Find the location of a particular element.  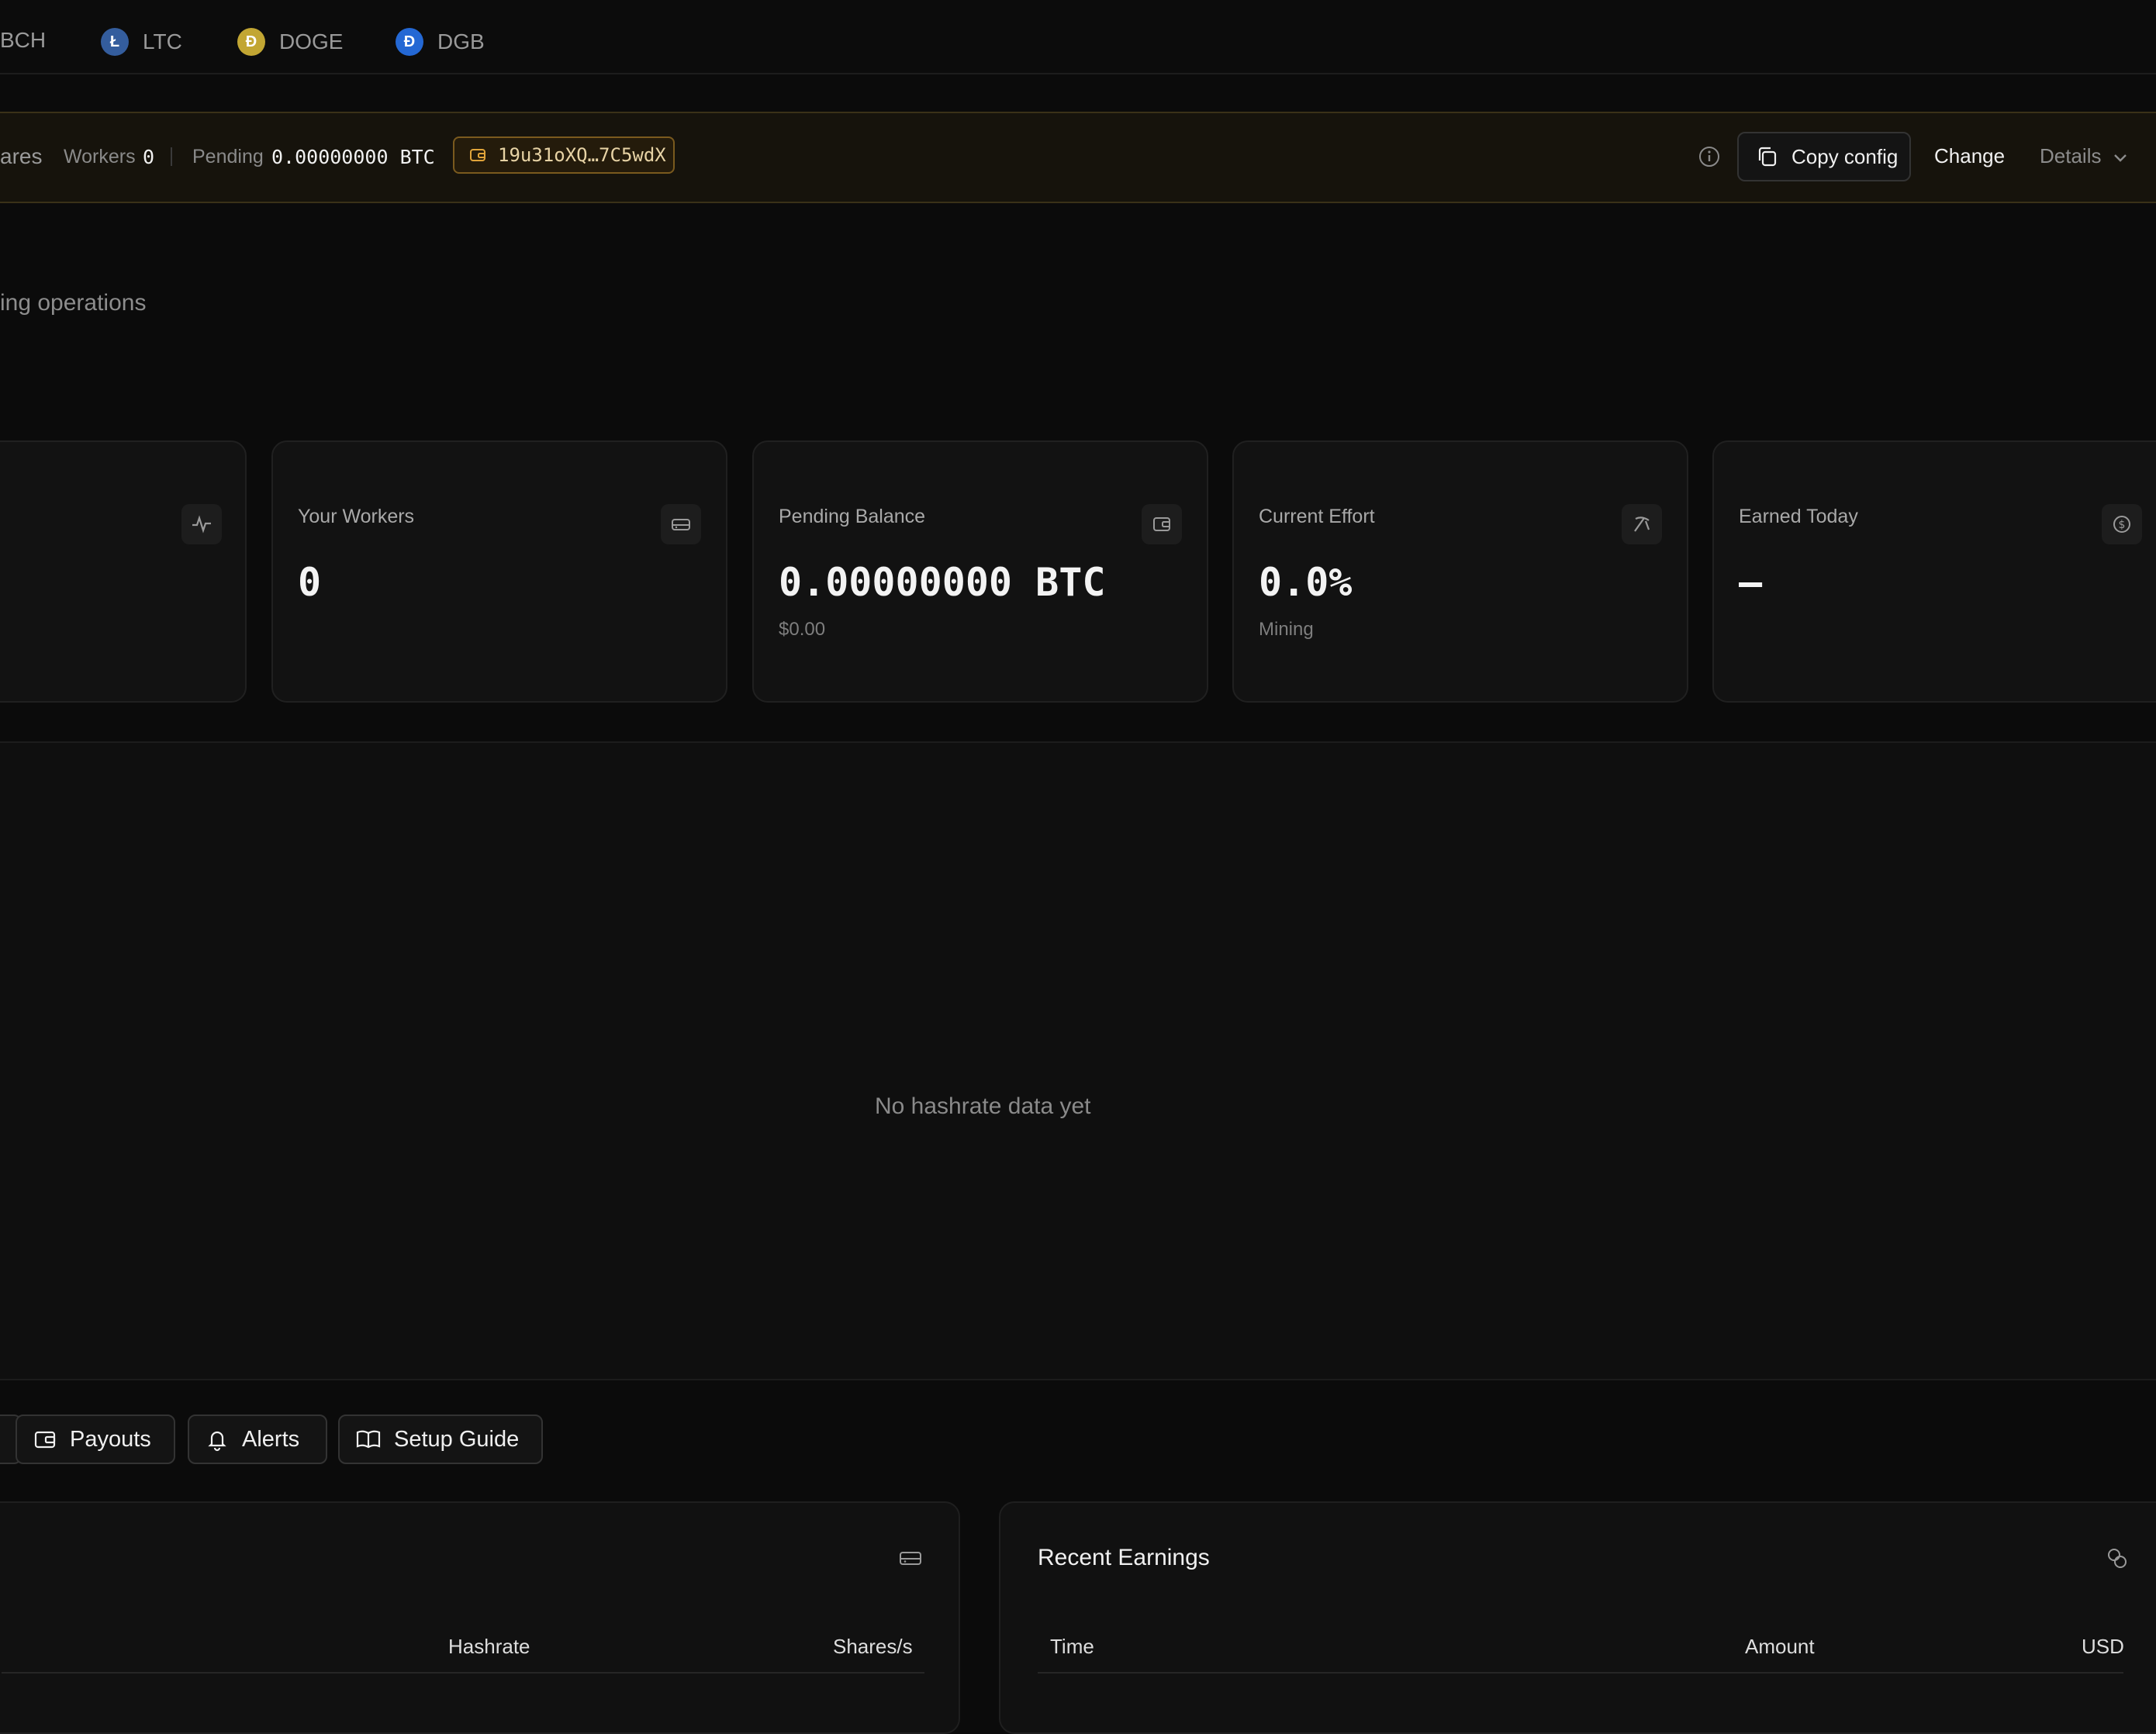

ltc-coin-icon: Ł is located at coordinates (115, 42).